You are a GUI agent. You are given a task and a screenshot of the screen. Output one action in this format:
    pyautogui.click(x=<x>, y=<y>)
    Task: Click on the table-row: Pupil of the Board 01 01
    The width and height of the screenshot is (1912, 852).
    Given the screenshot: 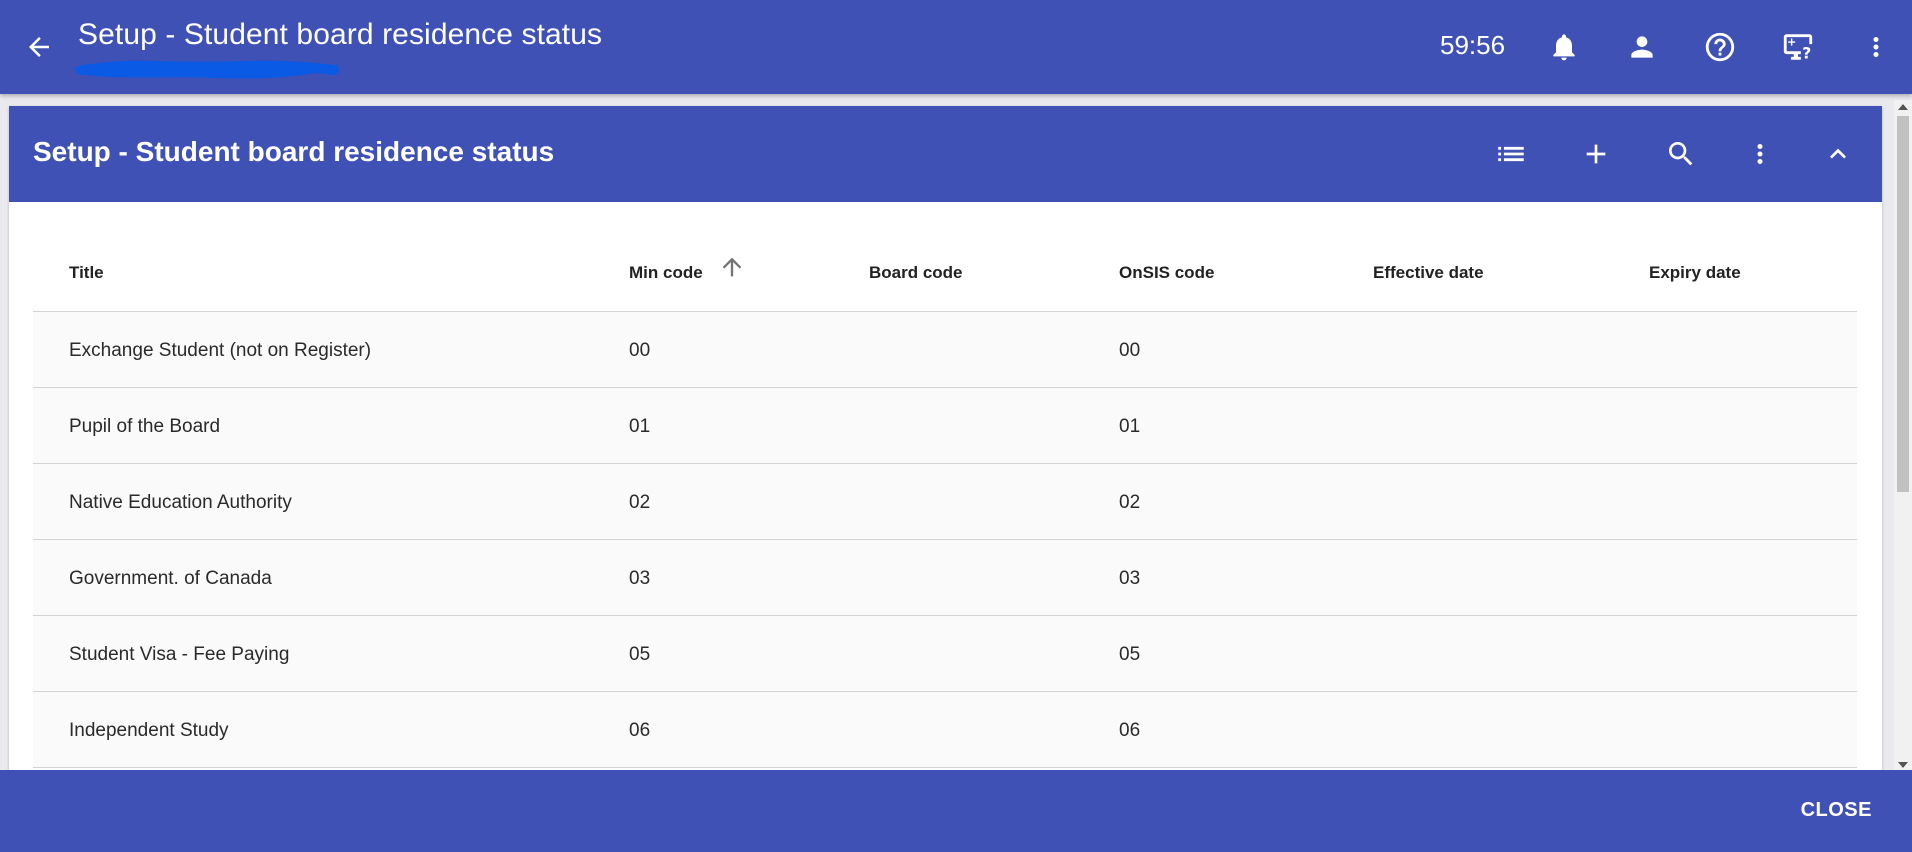 What is the action you would take?
    pyautogui.click(x=945, y=426)
    